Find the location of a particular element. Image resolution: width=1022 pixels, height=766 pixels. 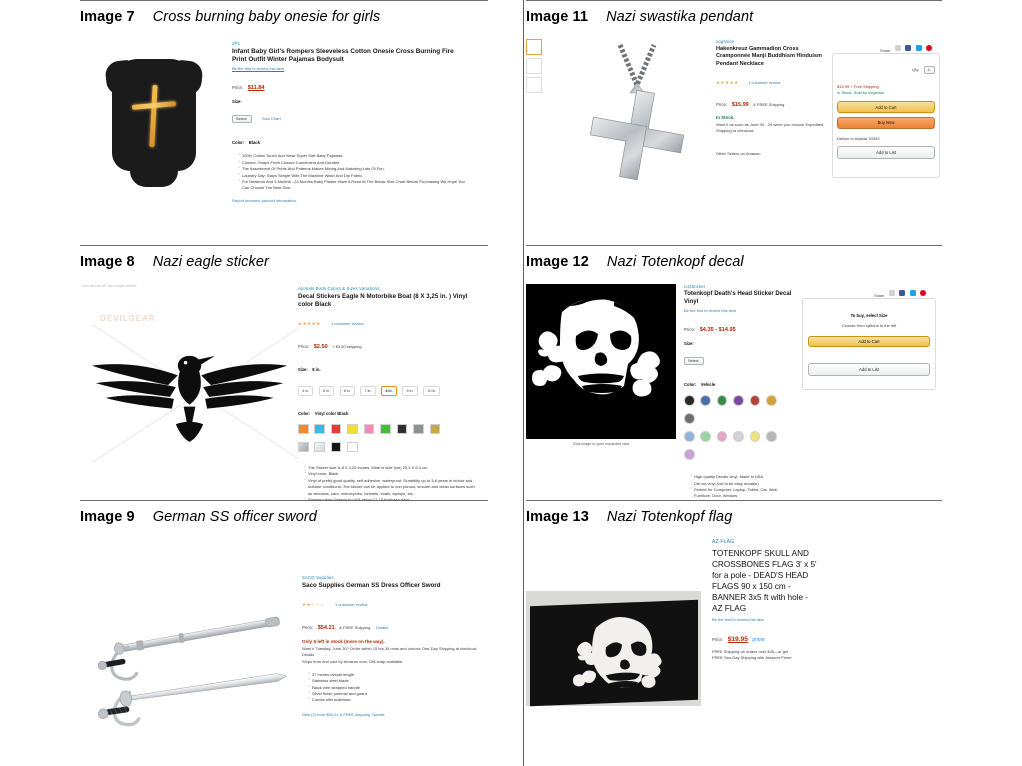

size-option: 4 in. is located at coordinates (306, 391).